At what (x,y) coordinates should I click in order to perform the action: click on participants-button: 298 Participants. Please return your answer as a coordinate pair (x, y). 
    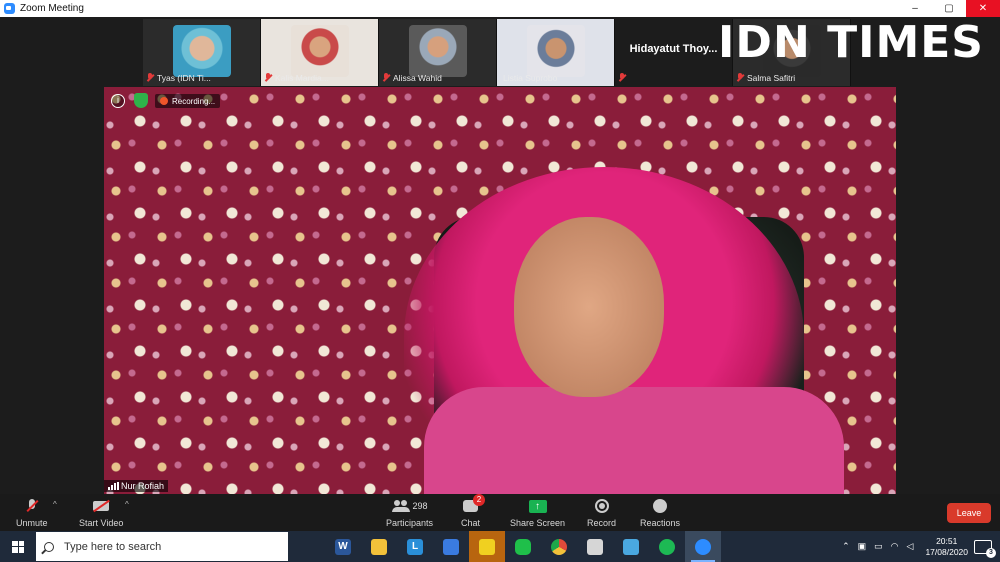
    Looking at the image, I should click on (409, 512).